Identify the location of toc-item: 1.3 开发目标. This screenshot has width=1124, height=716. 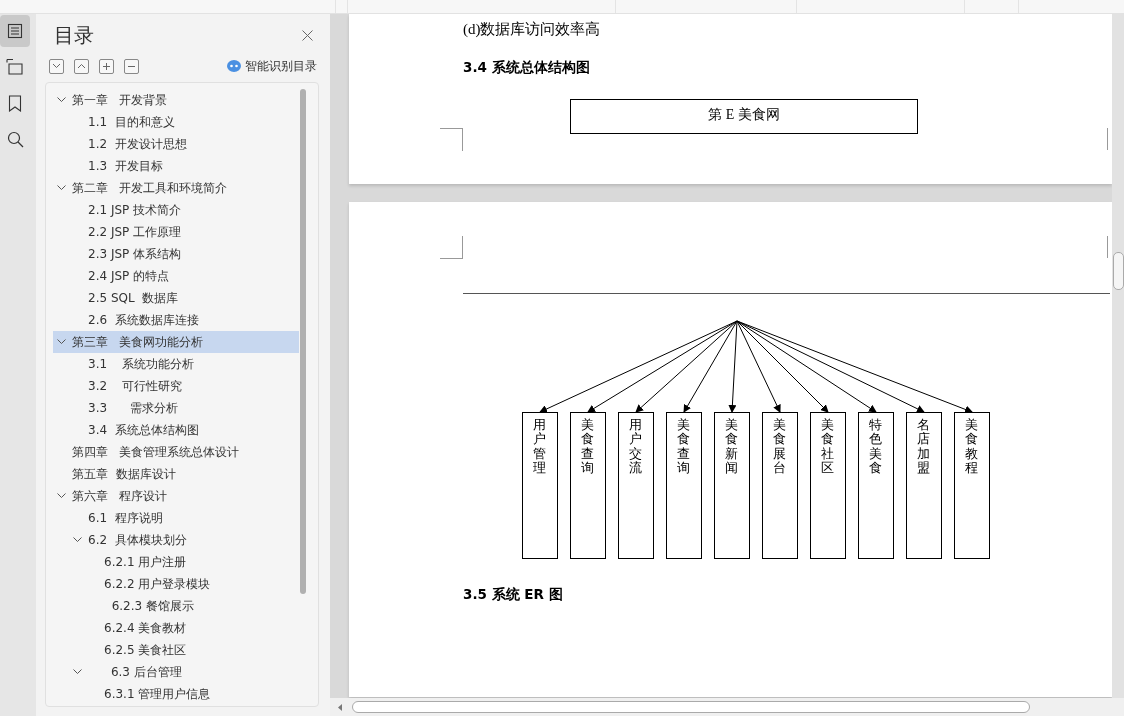
(176, 166).